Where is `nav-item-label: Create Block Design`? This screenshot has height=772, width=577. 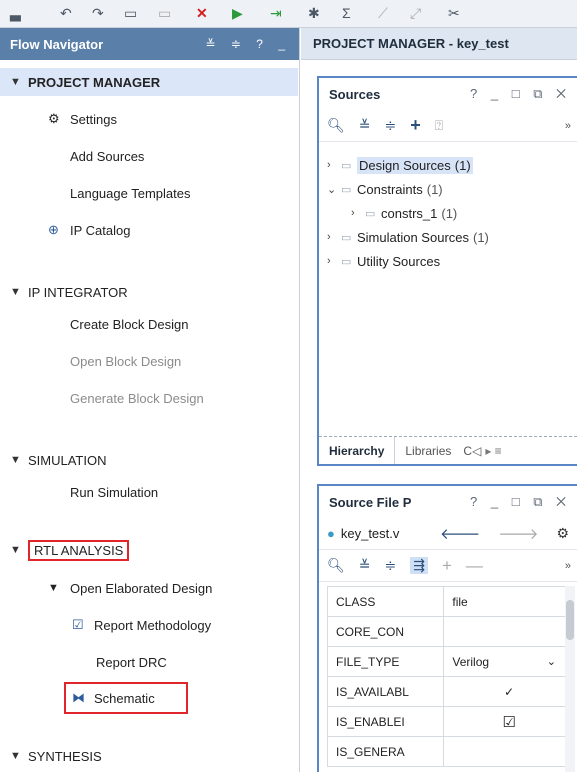 nav-item-label: Create Block Design is located at coordinates (129, 324).